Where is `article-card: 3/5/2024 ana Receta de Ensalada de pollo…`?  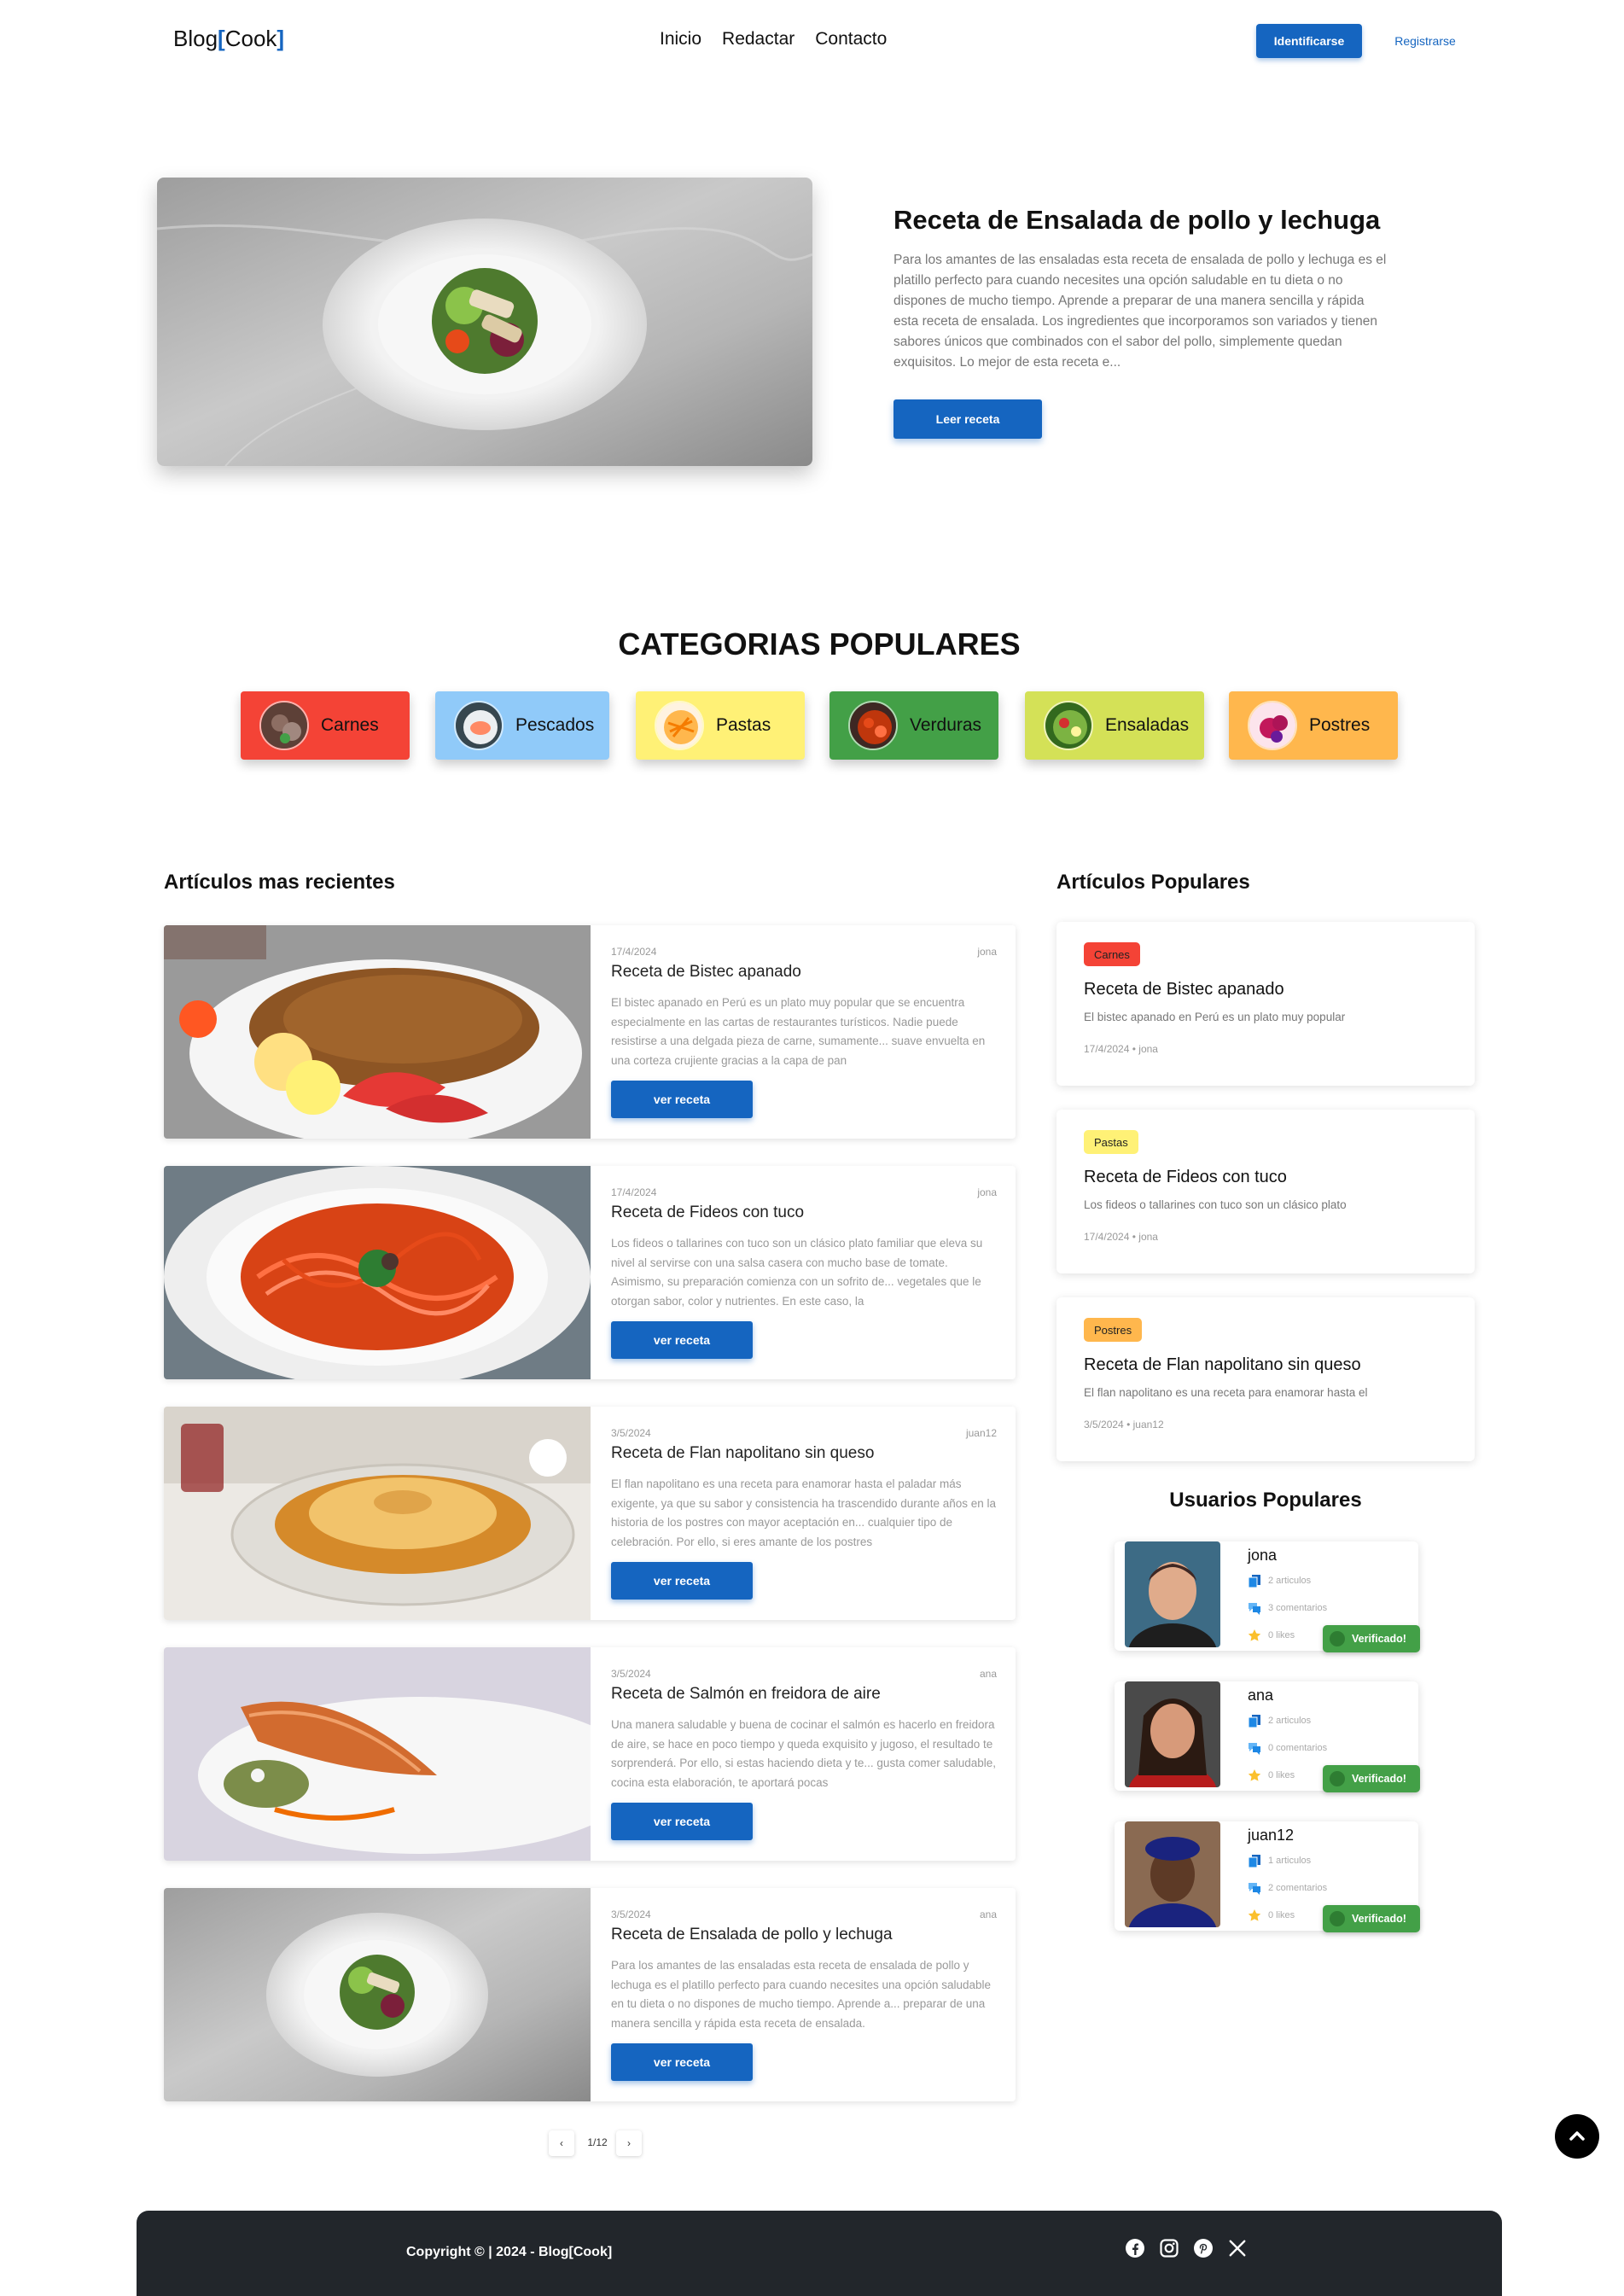
article-card: 3/5/2024 ana Receta de Ensalada de pollo… is located at coordinates (590, 1994).